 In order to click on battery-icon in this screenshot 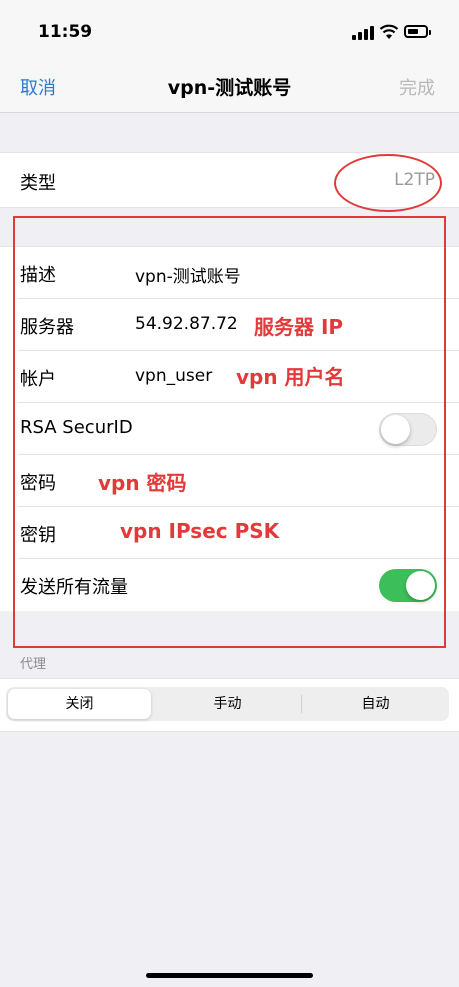, I will do `click(417, 31)`.